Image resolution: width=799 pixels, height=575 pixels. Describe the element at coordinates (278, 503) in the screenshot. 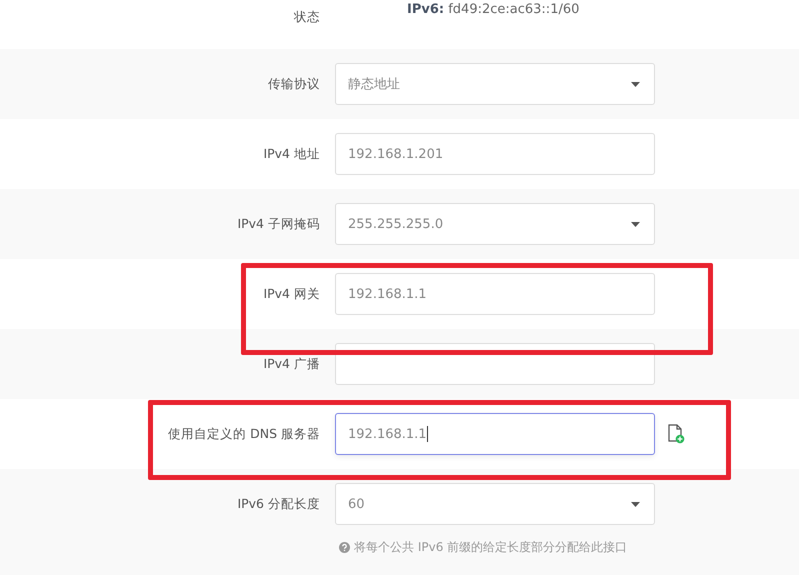

I see `field-label: IPv6 分配长度` at that location.